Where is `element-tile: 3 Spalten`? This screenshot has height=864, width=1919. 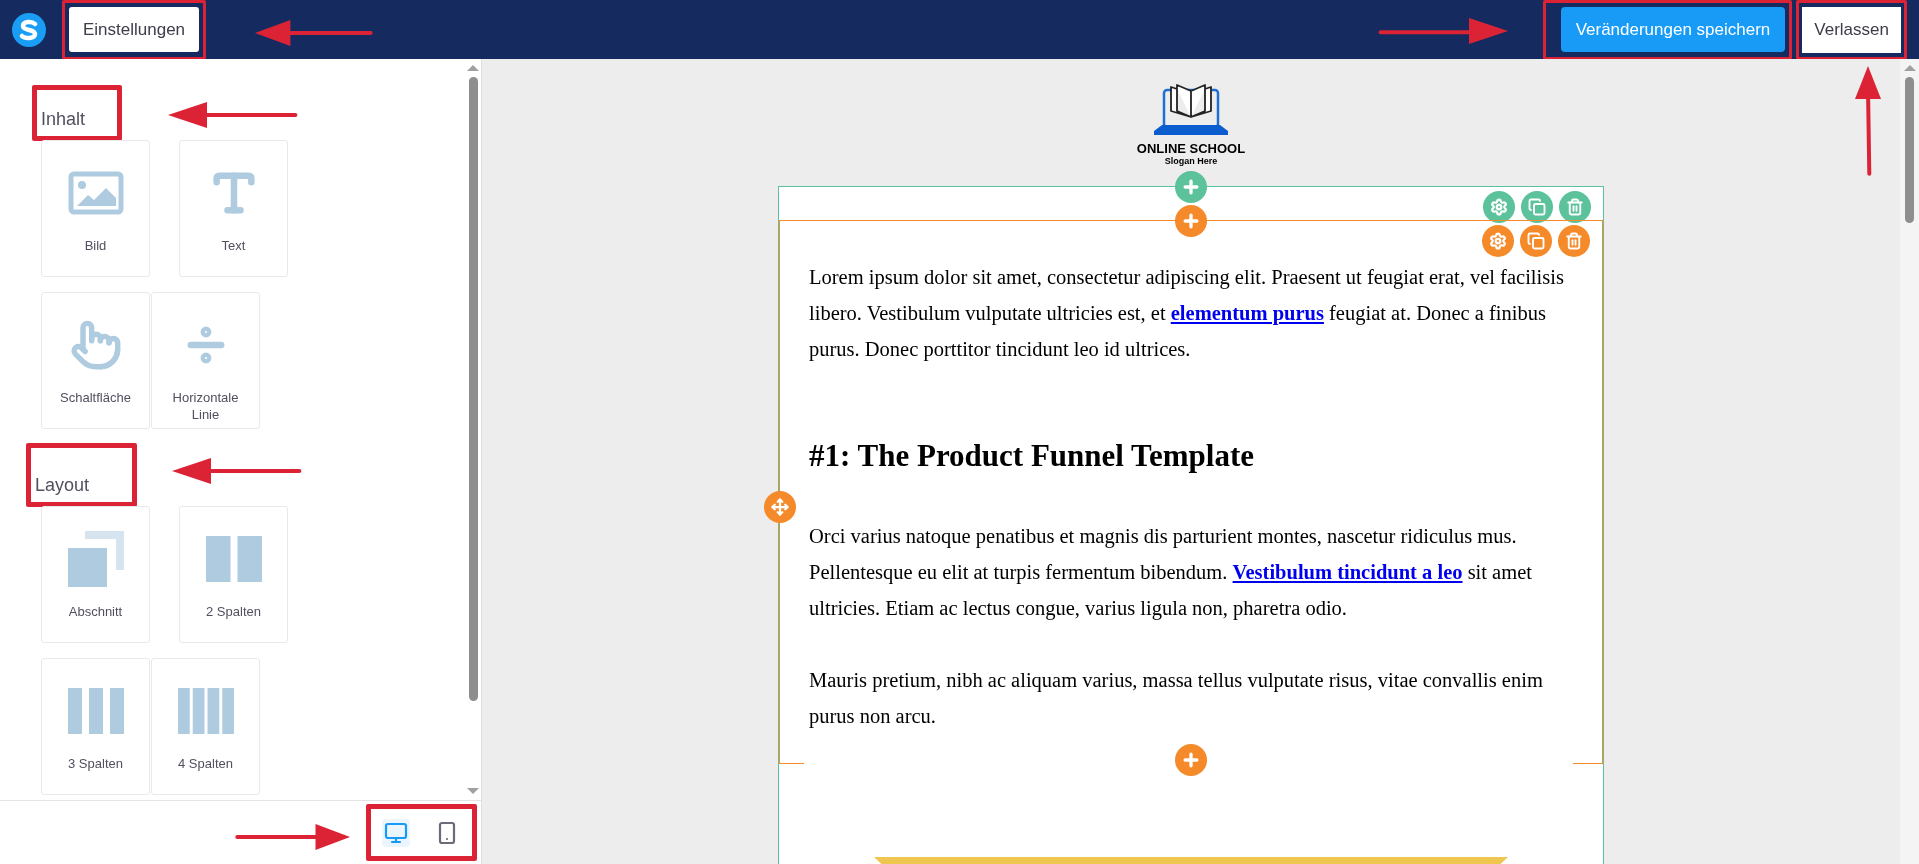 element-tile: 3 Spalten is located at coordinates (95, 726).